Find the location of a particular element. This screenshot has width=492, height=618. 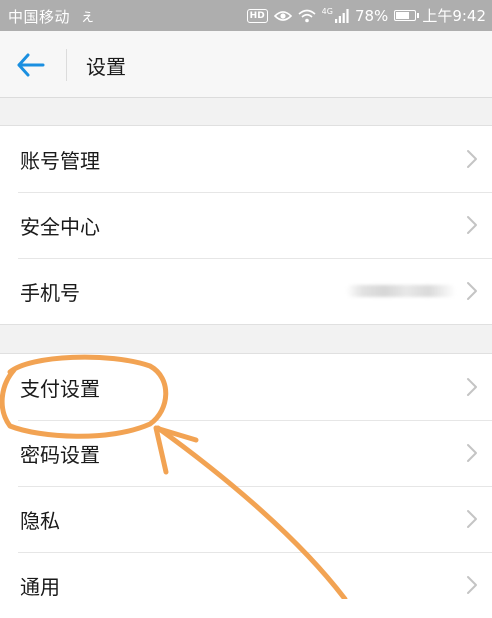

hd-badge-icon: HD is located at coordinates (257, 15).